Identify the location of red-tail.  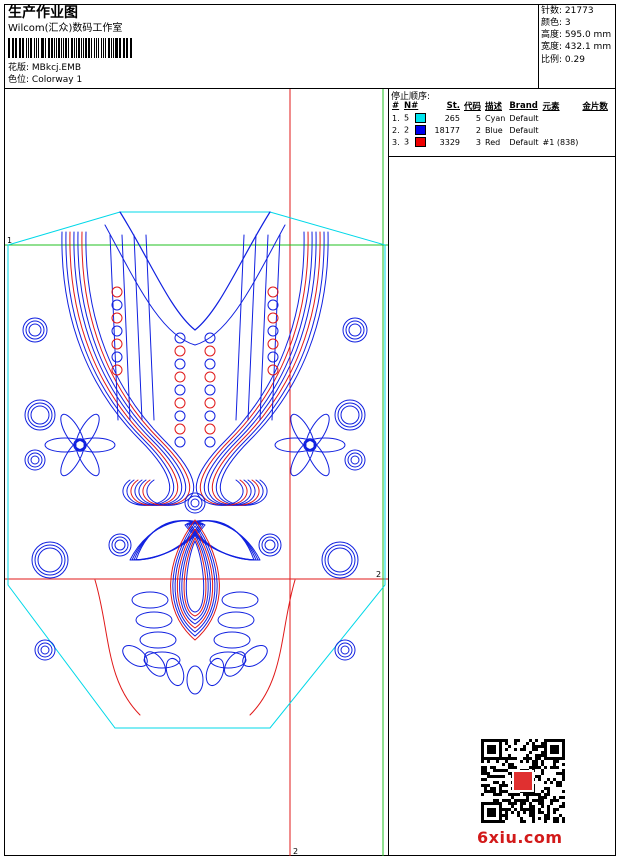
(117, 647).